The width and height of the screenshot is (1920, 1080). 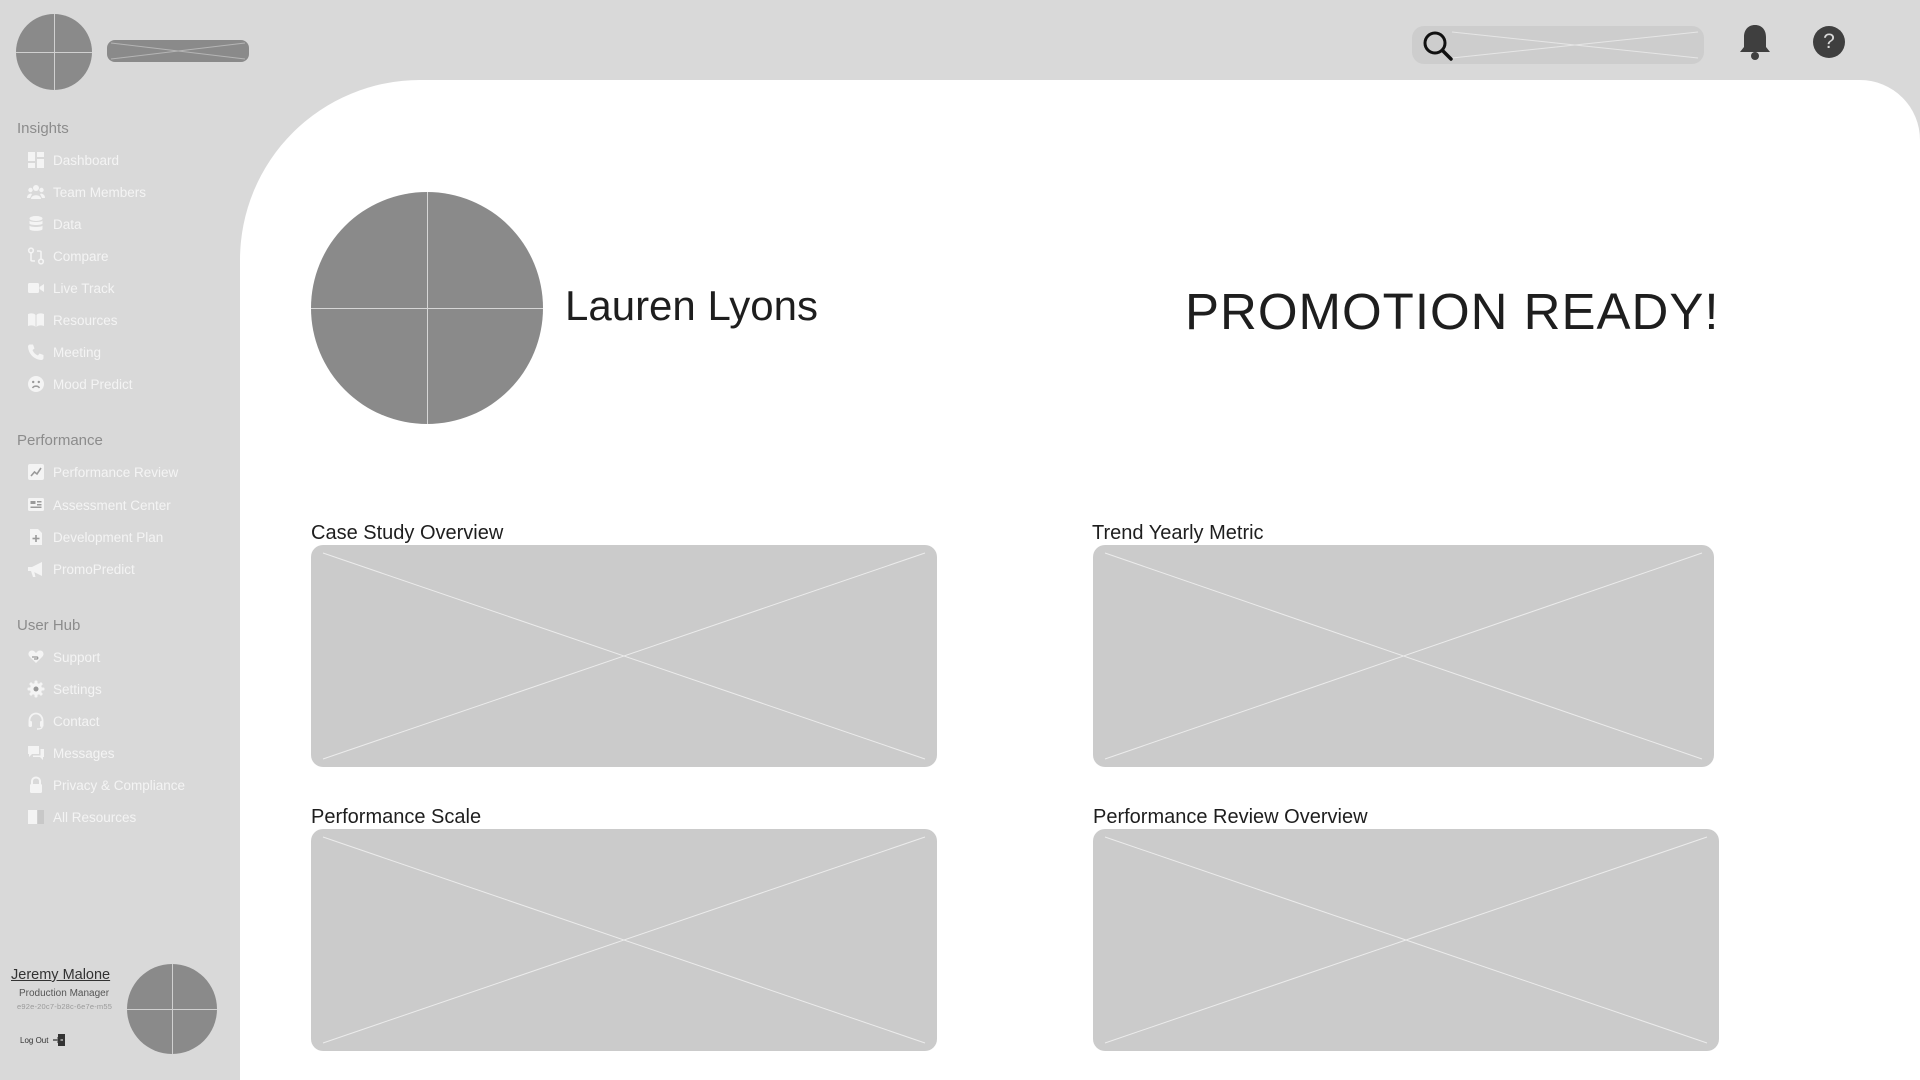 I want to click on promotion-status: PROMOTION READY!, so click(x=1452, y=311).